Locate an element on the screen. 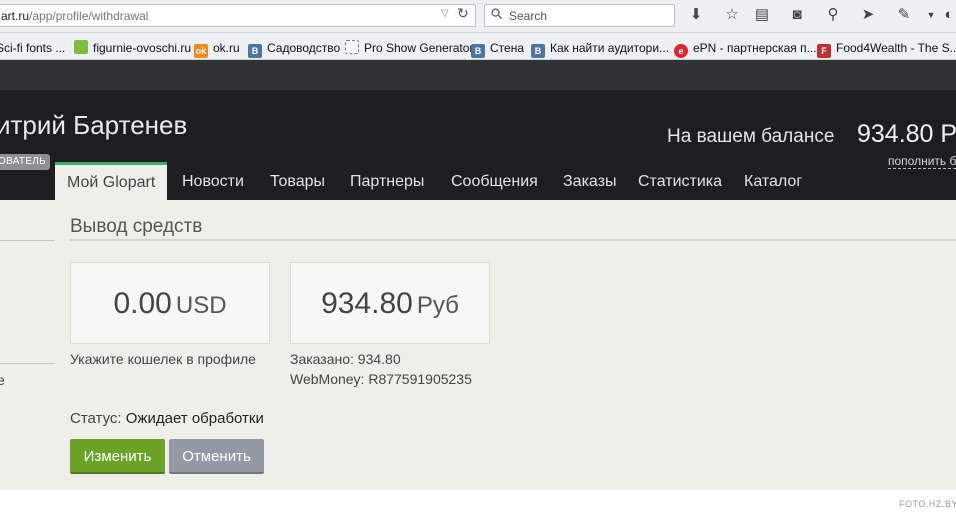 The image size is (956, 512). extension-icon: ⚲ is located at coordinates (833, 15).